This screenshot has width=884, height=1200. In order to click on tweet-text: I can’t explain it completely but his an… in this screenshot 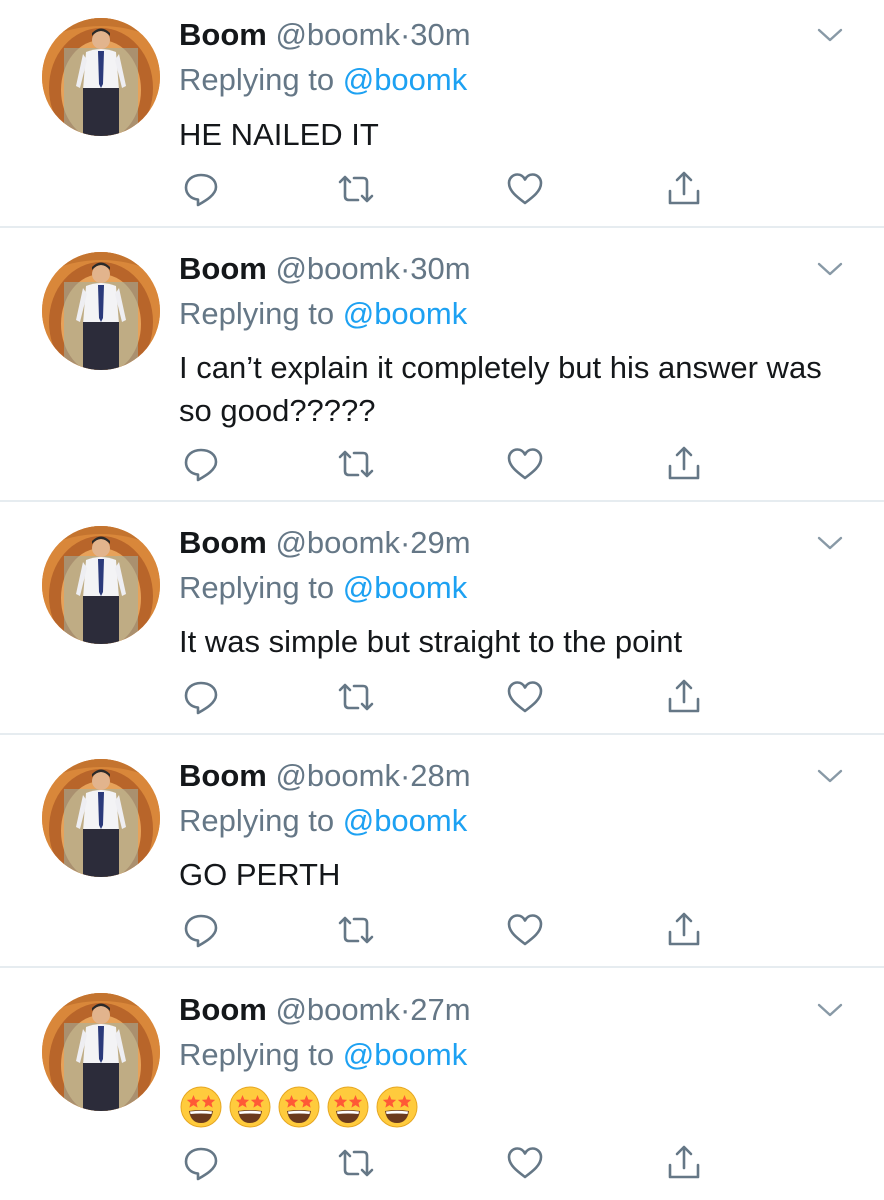, I will do `click(500, 389)`.